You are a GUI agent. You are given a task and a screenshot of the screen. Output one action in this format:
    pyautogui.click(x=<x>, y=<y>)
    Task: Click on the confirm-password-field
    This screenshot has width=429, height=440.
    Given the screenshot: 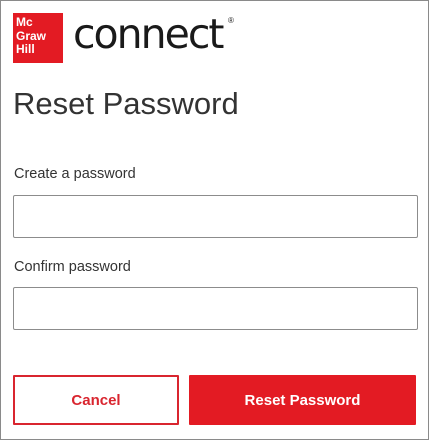 What is the action you would take?
    pyautogui.click(x=215, y=308)
    